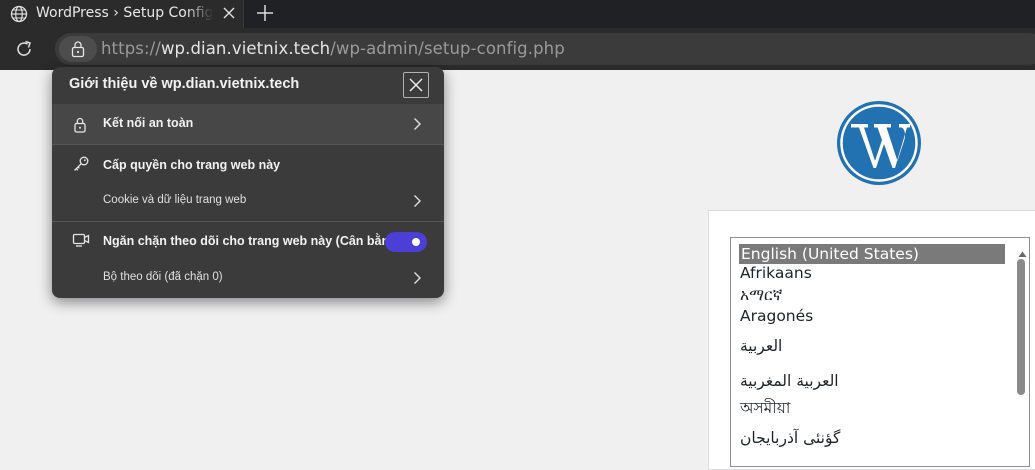 This screenshot has height=470, width=1035. What do you see at coordinates (776, 316) in the screenshot?
I see `language-option: Aragonés` at bounding box center [776, 316].